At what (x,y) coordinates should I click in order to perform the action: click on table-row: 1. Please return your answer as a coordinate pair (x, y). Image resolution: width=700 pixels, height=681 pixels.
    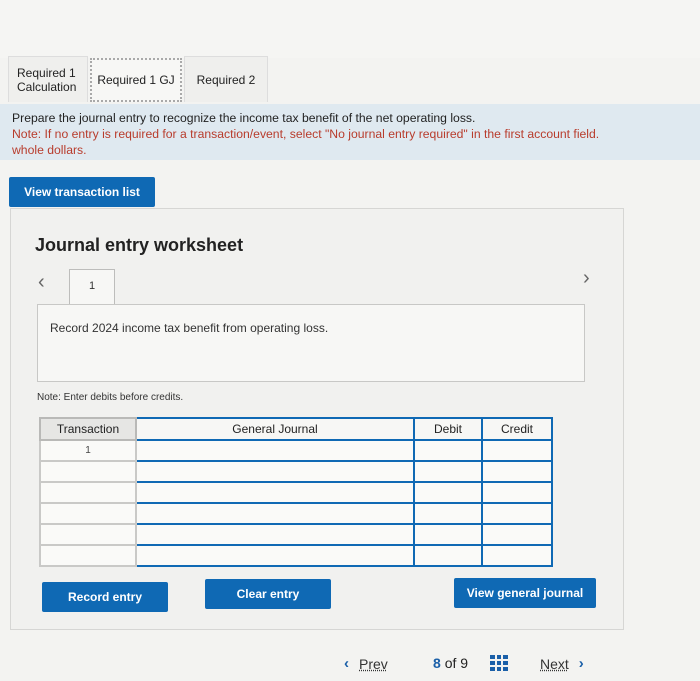
    Looking at the image, I should click on (296, 450).